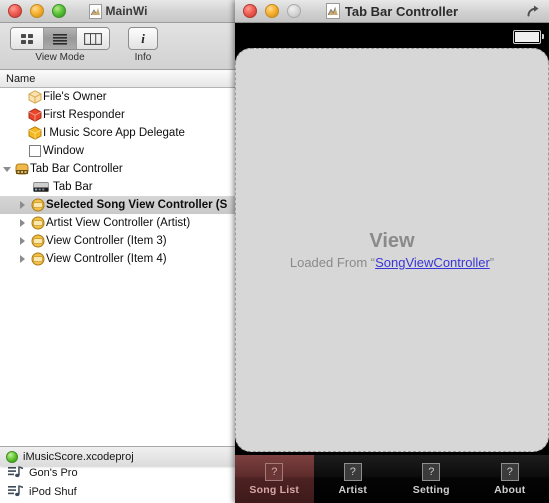 The height and width of the screenshot is (503, 549). Describe the element at coordinates (492, 262) in the screenshot. I see `view-subtitle-suffix: ”` at that location.